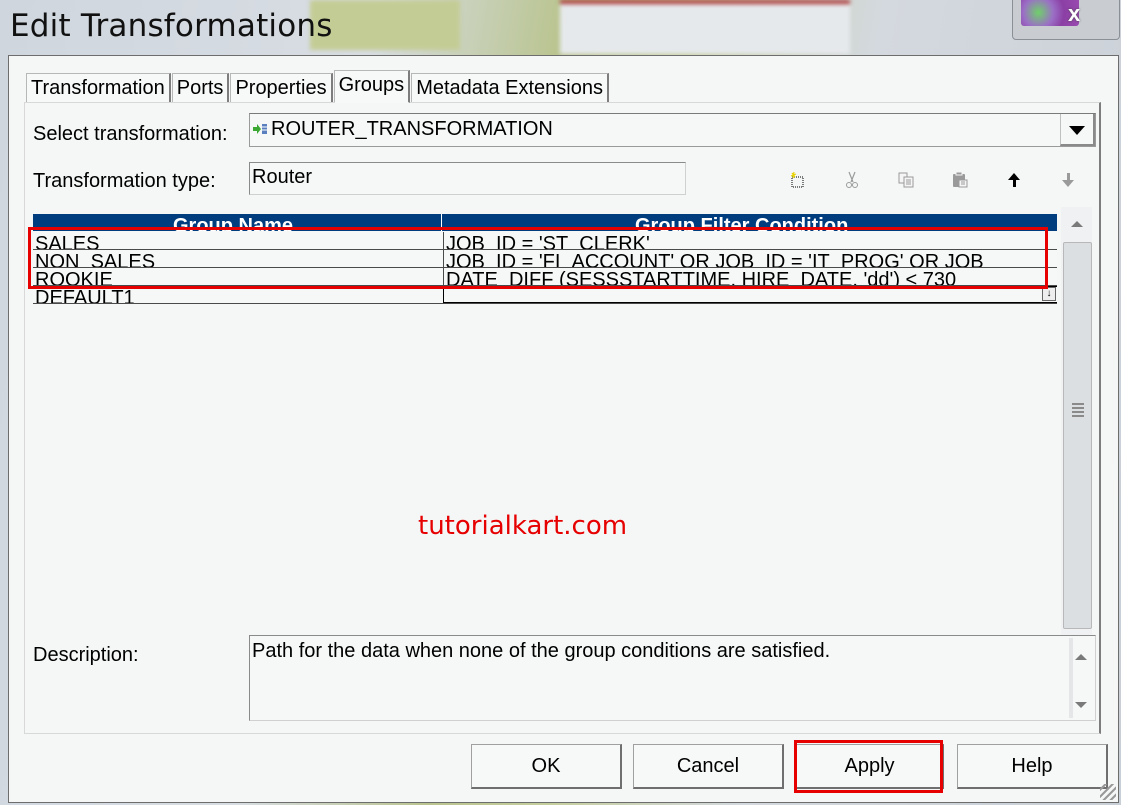 This screenshot has height=805, width=1121. Describe the element at coordinates (523, 526) in the screenshot. I see `watermark-text: tutorialkart.com` at that location.